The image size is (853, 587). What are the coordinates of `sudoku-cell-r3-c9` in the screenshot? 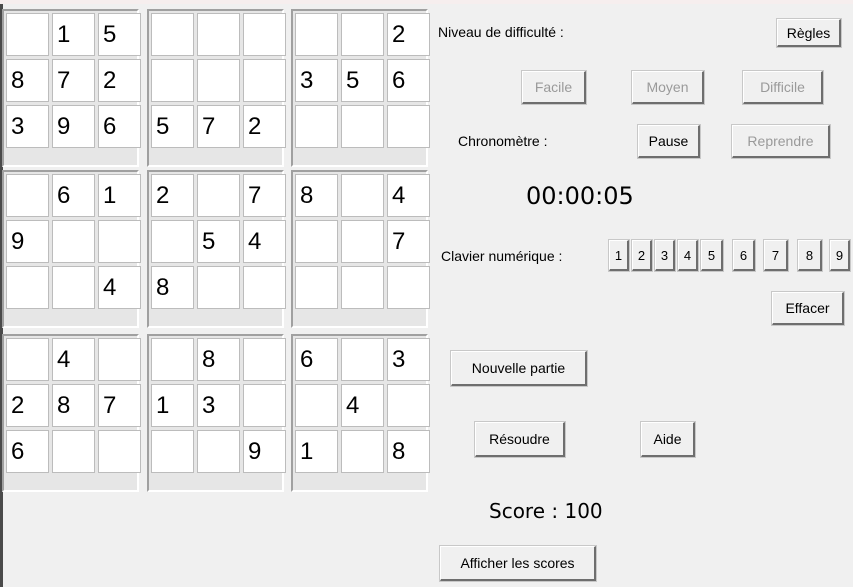 It's located at (408, 126).